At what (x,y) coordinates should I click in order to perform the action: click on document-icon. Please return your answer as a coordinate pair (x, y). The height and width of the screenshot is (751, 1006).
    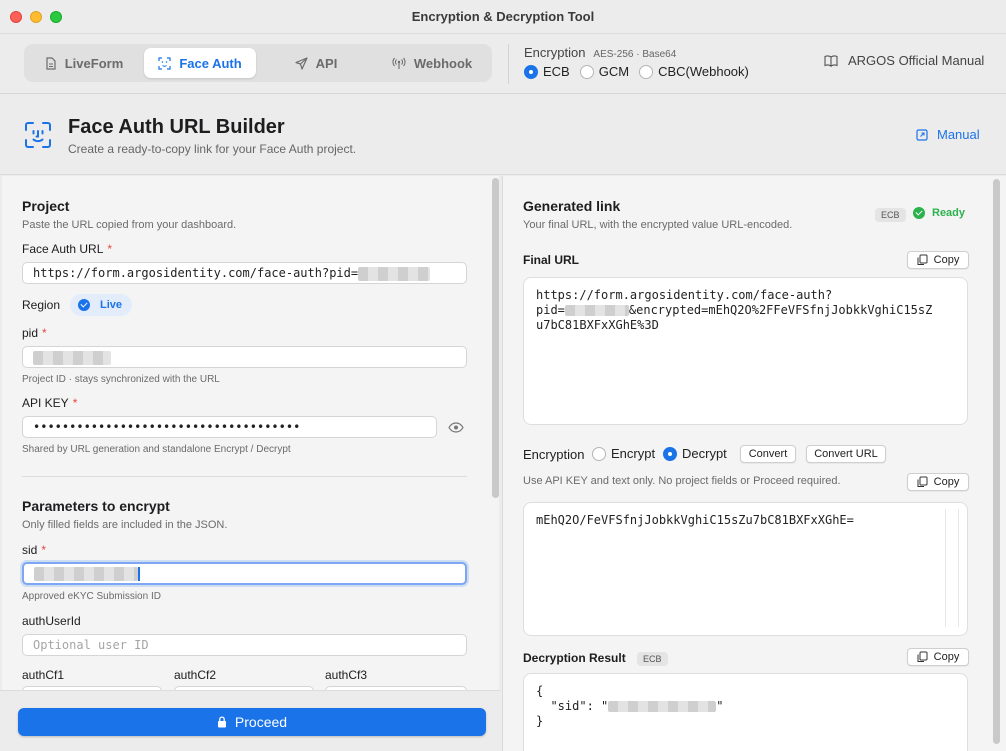
    Looking at the image, I should click on (51, 63).